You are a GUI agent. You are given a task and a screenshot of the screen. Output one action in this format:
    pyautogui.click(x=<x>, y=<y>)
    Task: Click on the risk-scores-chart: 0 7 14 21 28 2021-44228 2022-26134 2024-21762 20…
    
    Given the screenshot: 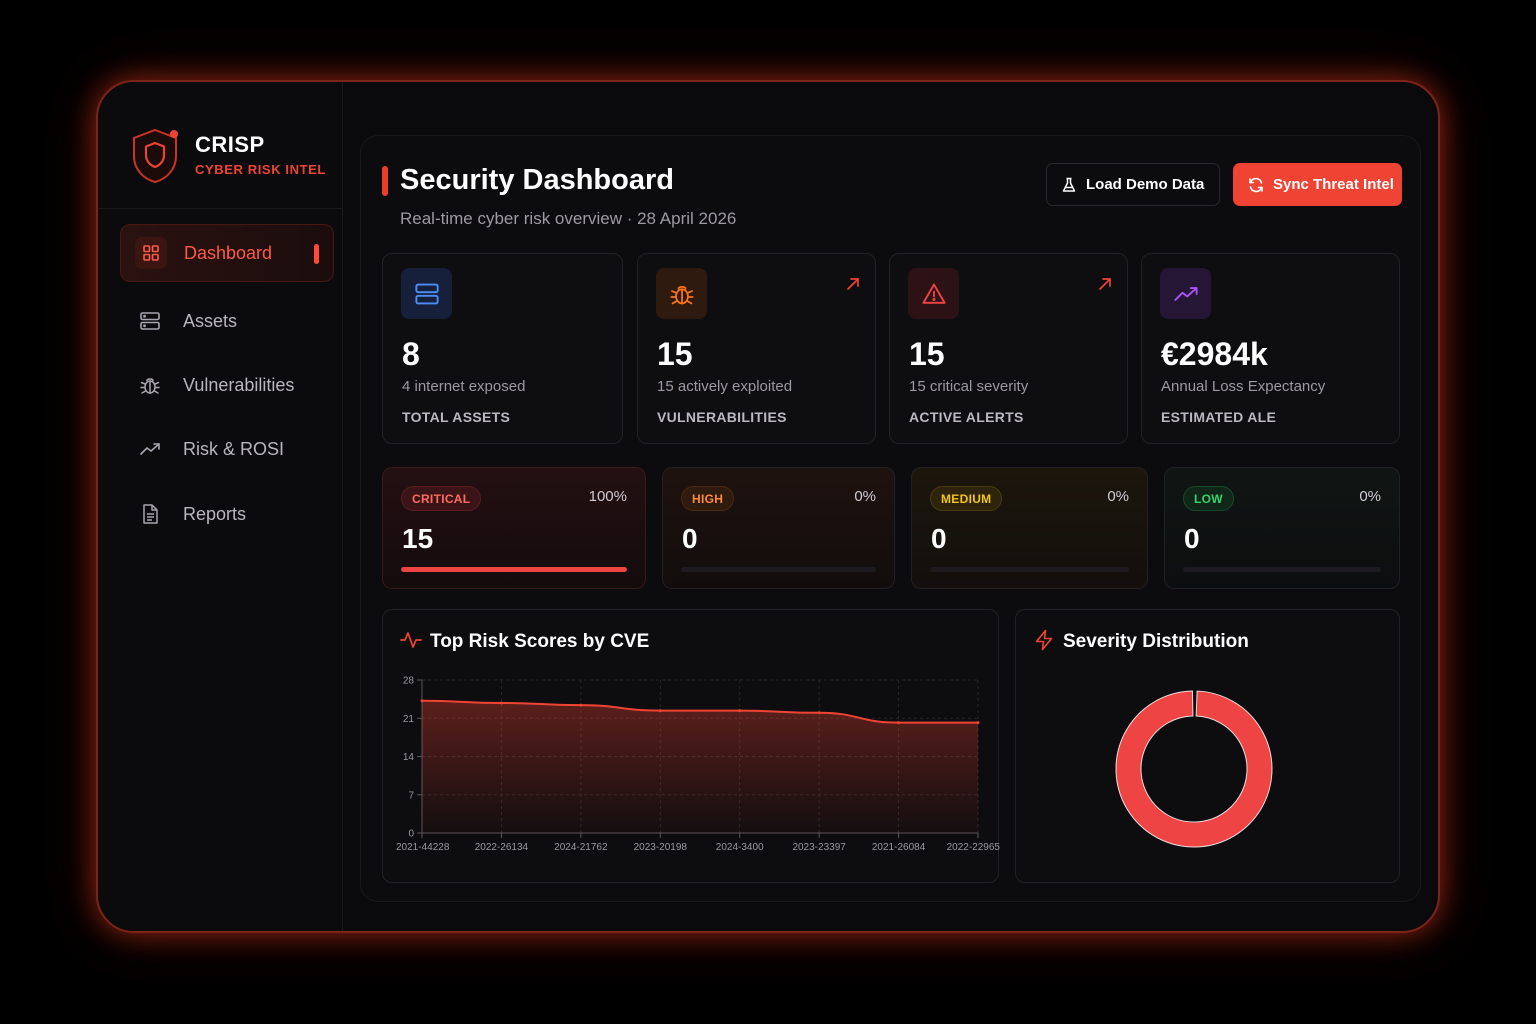 What is the action you would take?
    pyautogui.click(x=691, y=747)
    